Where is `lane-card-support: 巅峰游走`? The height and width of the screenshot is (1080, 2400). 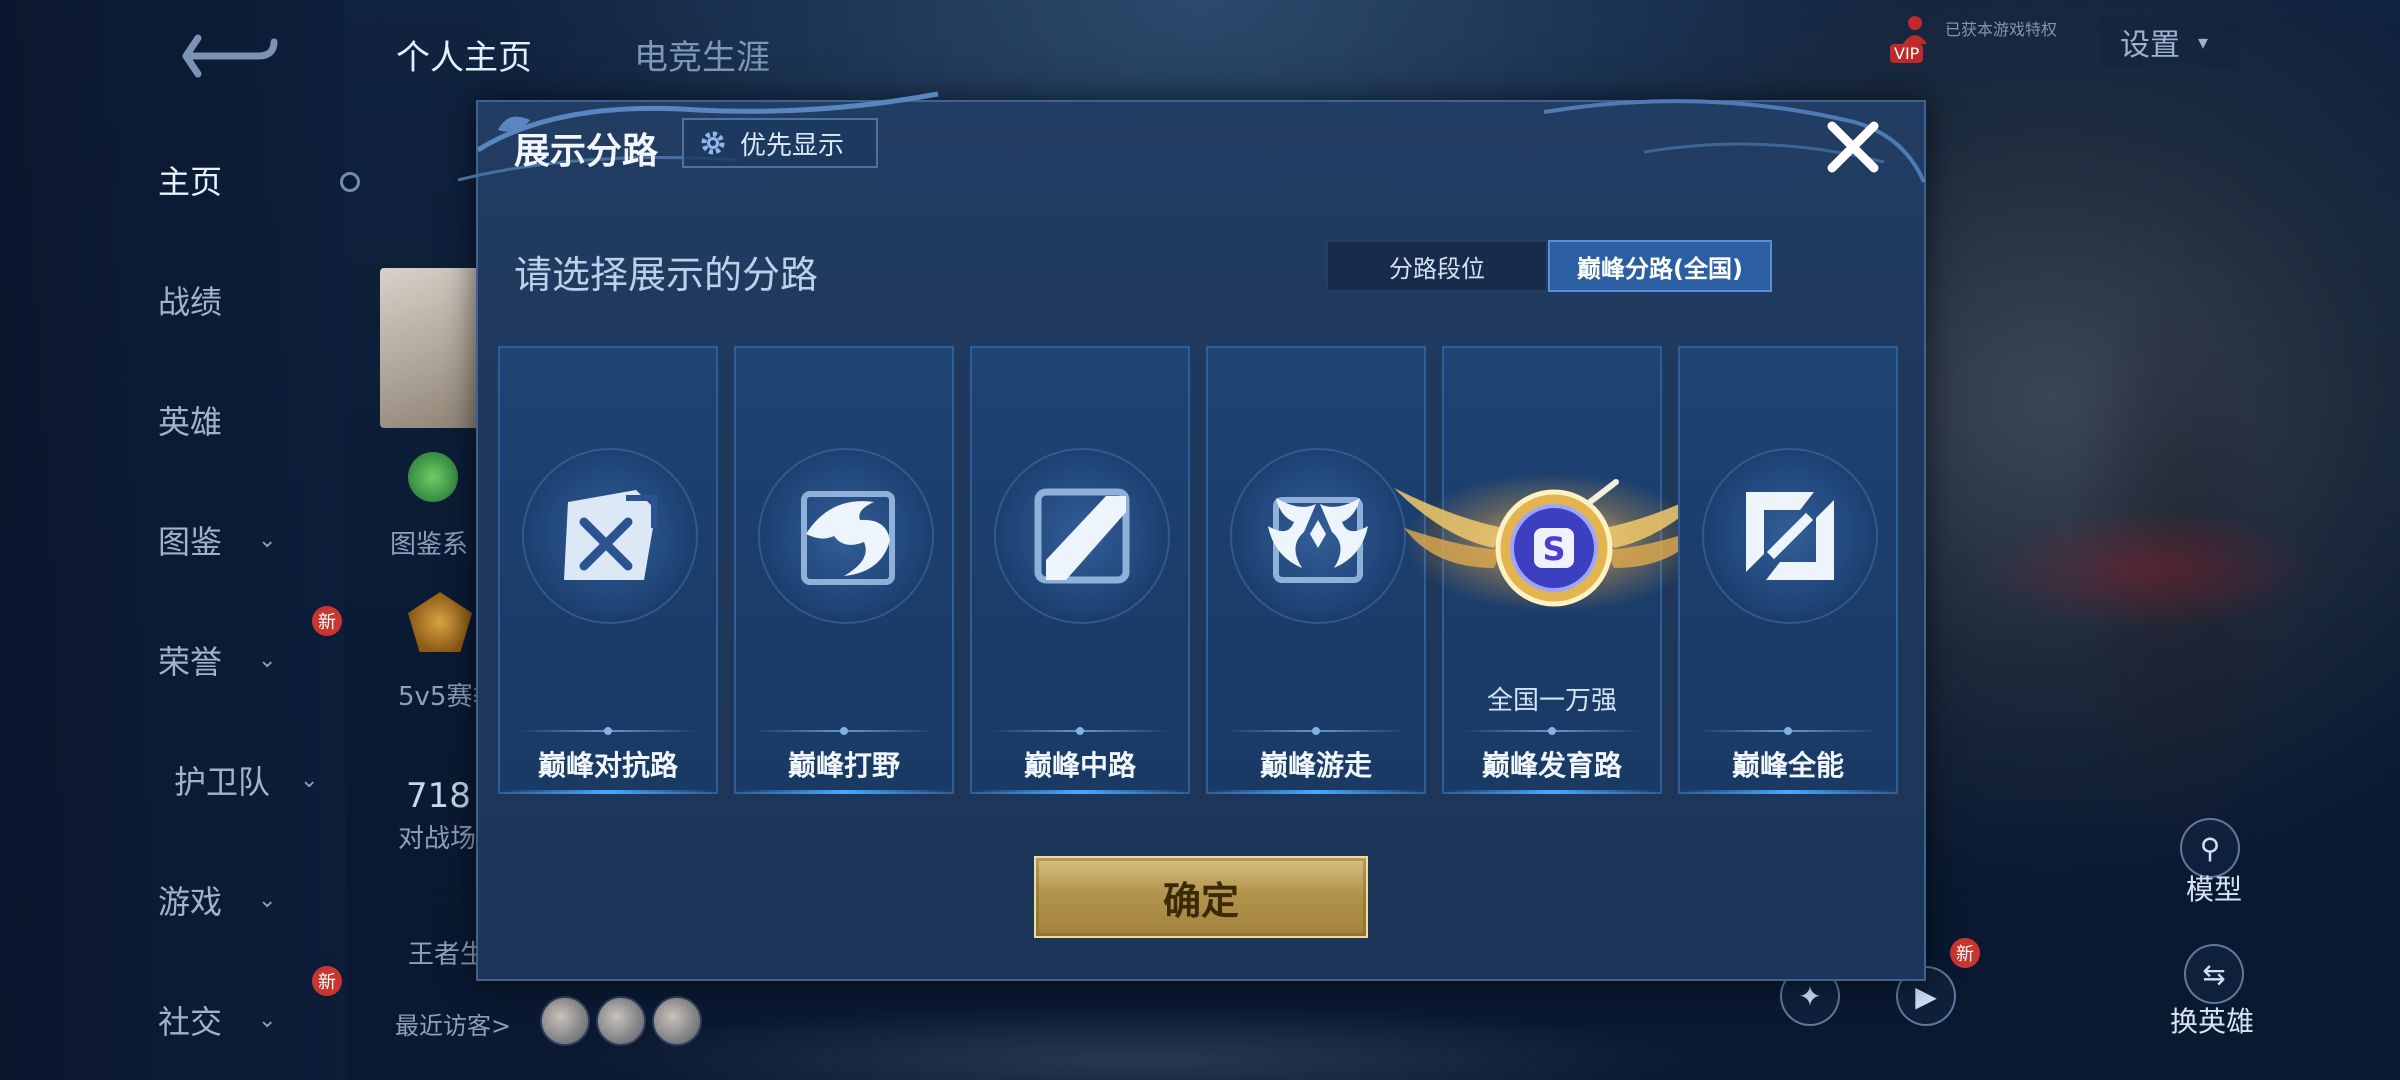 lane-card-support: 巅峰游走 is located at coordinates (1316, 570).